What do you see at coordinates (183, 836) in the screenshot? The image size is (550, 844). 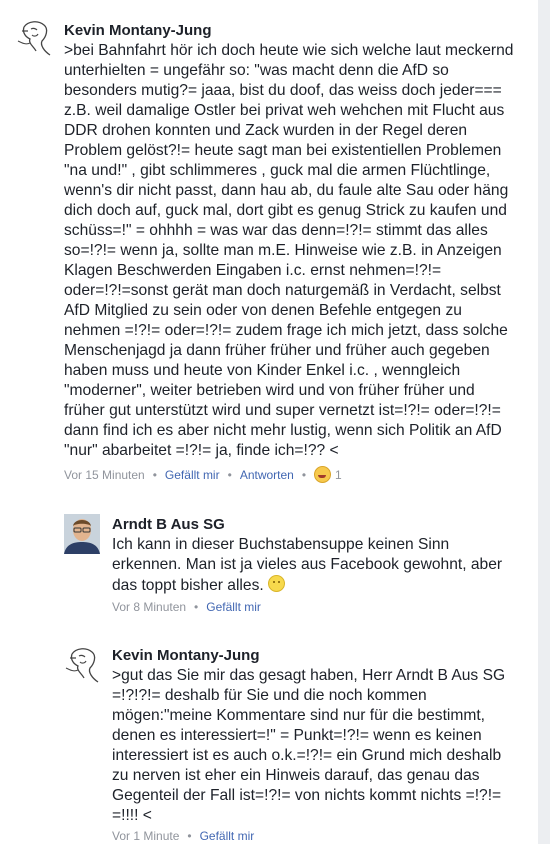 I see `comment-meta: Vor 1 Minute • Gefällt mir` at bounding box center [183, 836].